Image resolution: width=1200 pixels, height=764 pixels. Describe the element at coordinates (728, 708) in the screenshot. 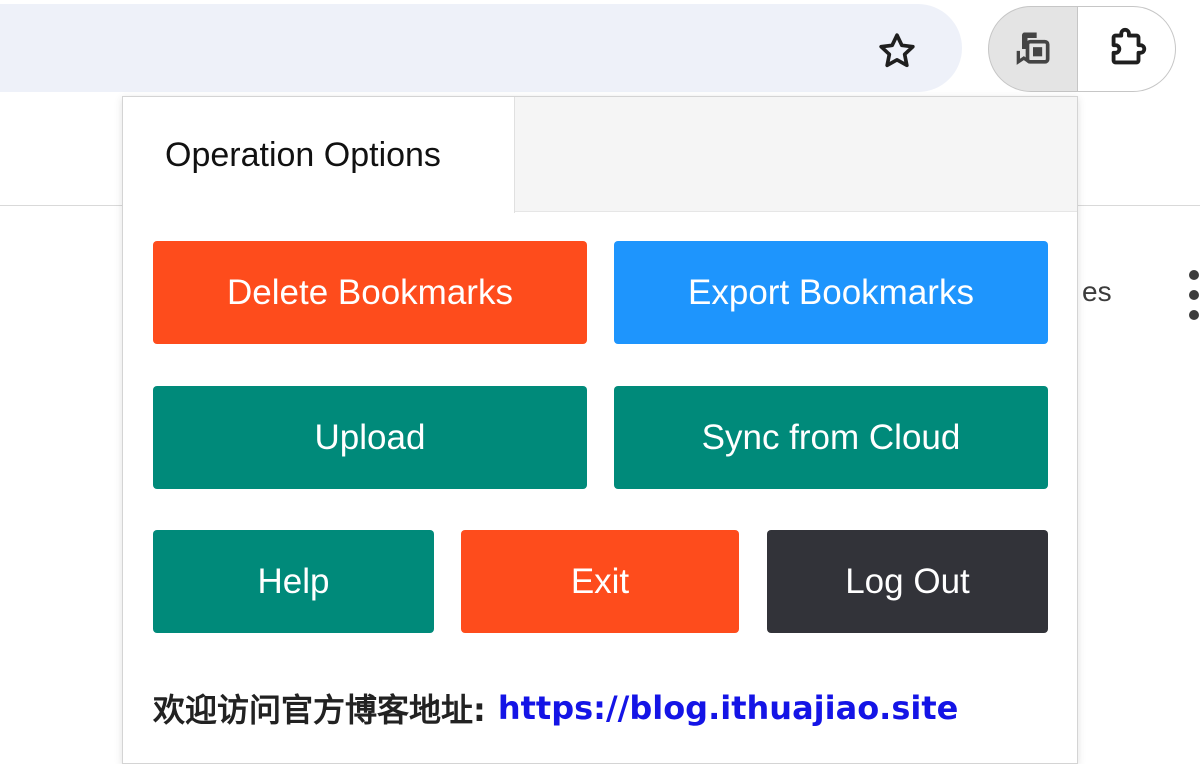

I see `blog-link: https://blog.ithuajiao.site` at that location.